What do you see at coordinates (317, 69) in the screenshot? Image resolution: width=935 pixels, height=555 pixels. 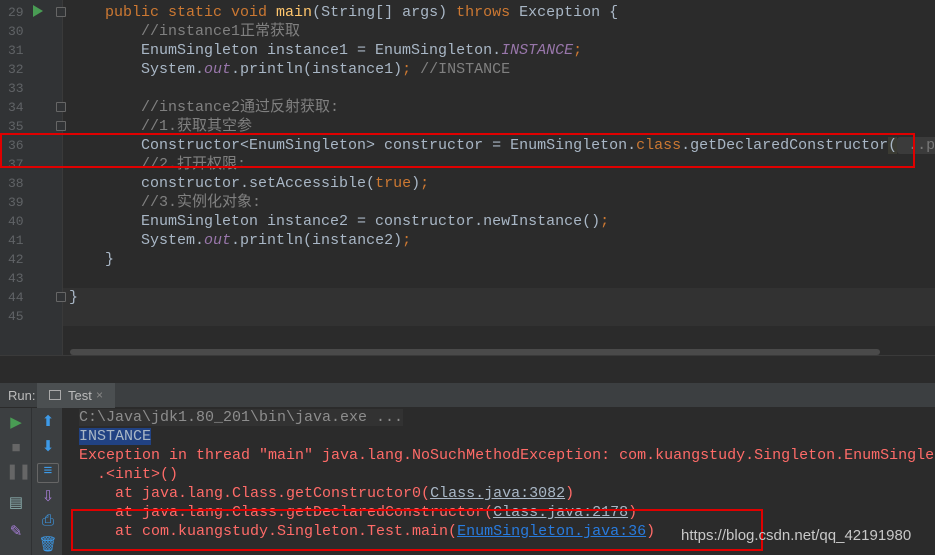 I see `token: .println(instance1)` at bounding box center [317, 69].